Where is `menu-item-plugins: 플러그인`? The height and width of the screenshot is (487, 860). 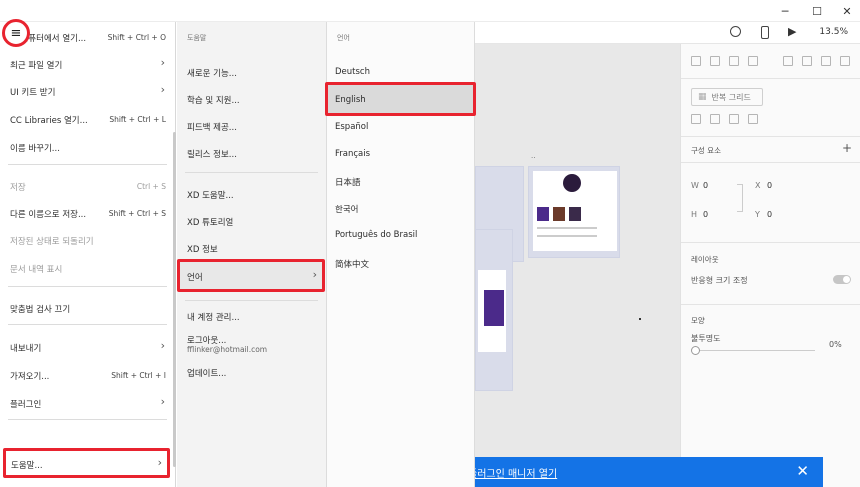
menu-item-plugins: 플러그인 is located at coordinates (25, 404).